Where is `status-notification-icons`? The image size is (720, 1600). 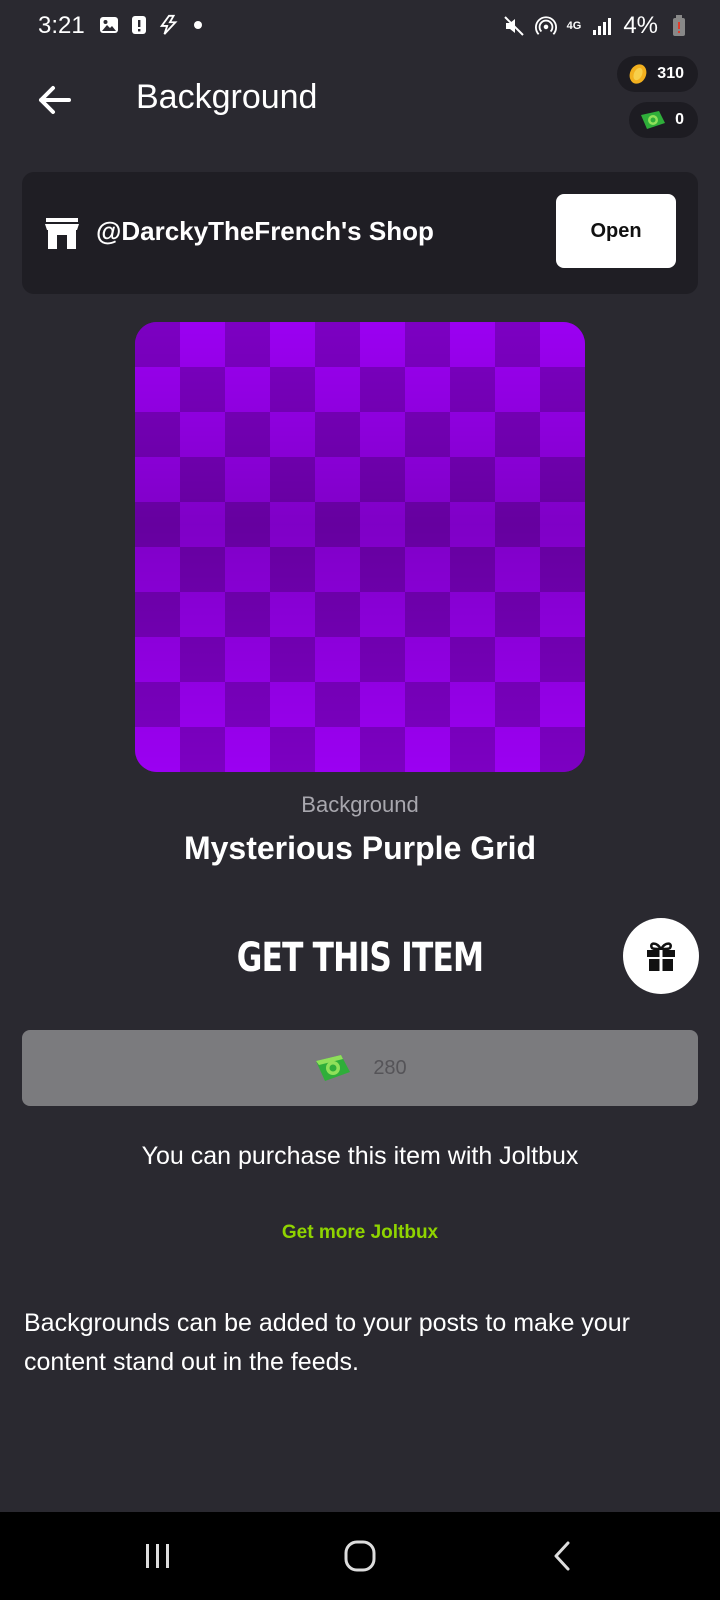 status-notification-icons is located at coordinates (150, 25).